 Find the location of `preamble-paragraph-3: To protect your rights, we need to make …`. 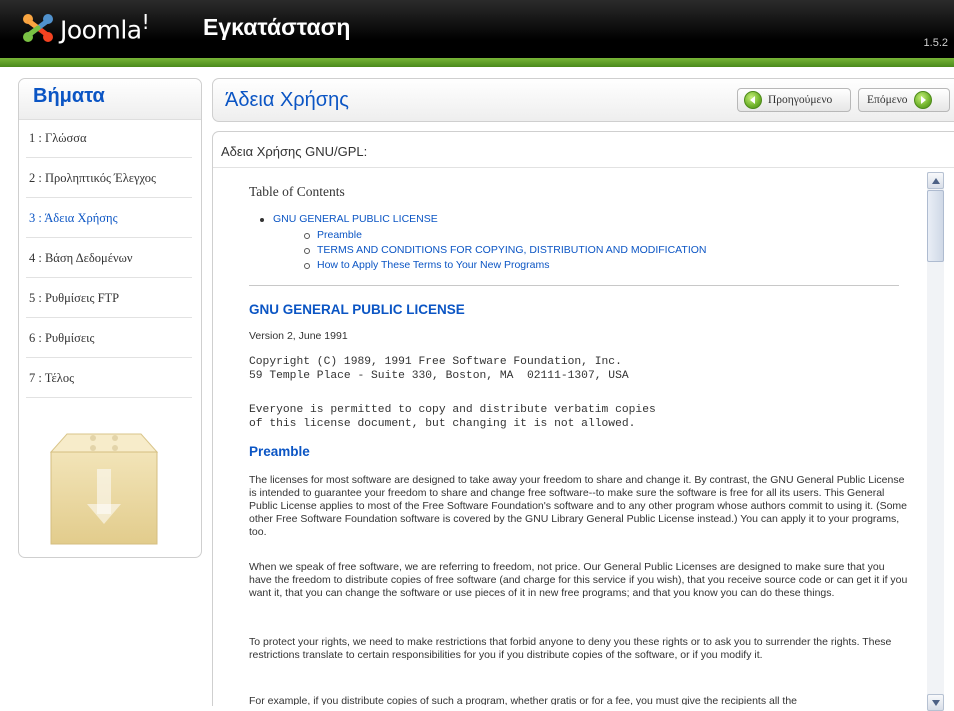

preamble-paragraph-3: To protect your rights, we need to make … is located at coordinates (570, 648).